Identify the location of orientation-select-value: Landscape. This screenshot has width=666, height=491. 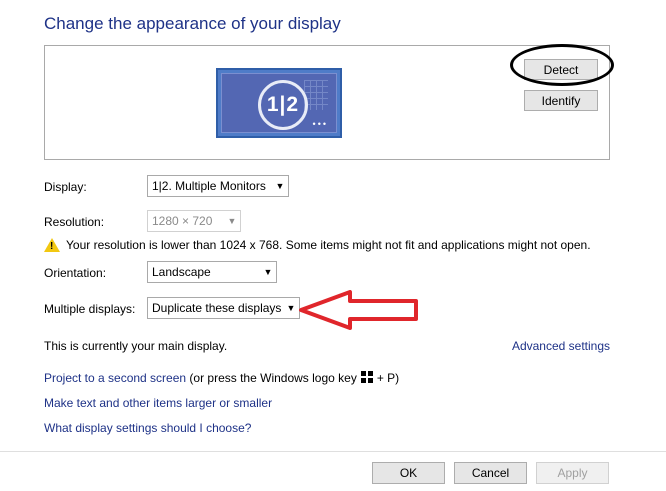
(181, 272).